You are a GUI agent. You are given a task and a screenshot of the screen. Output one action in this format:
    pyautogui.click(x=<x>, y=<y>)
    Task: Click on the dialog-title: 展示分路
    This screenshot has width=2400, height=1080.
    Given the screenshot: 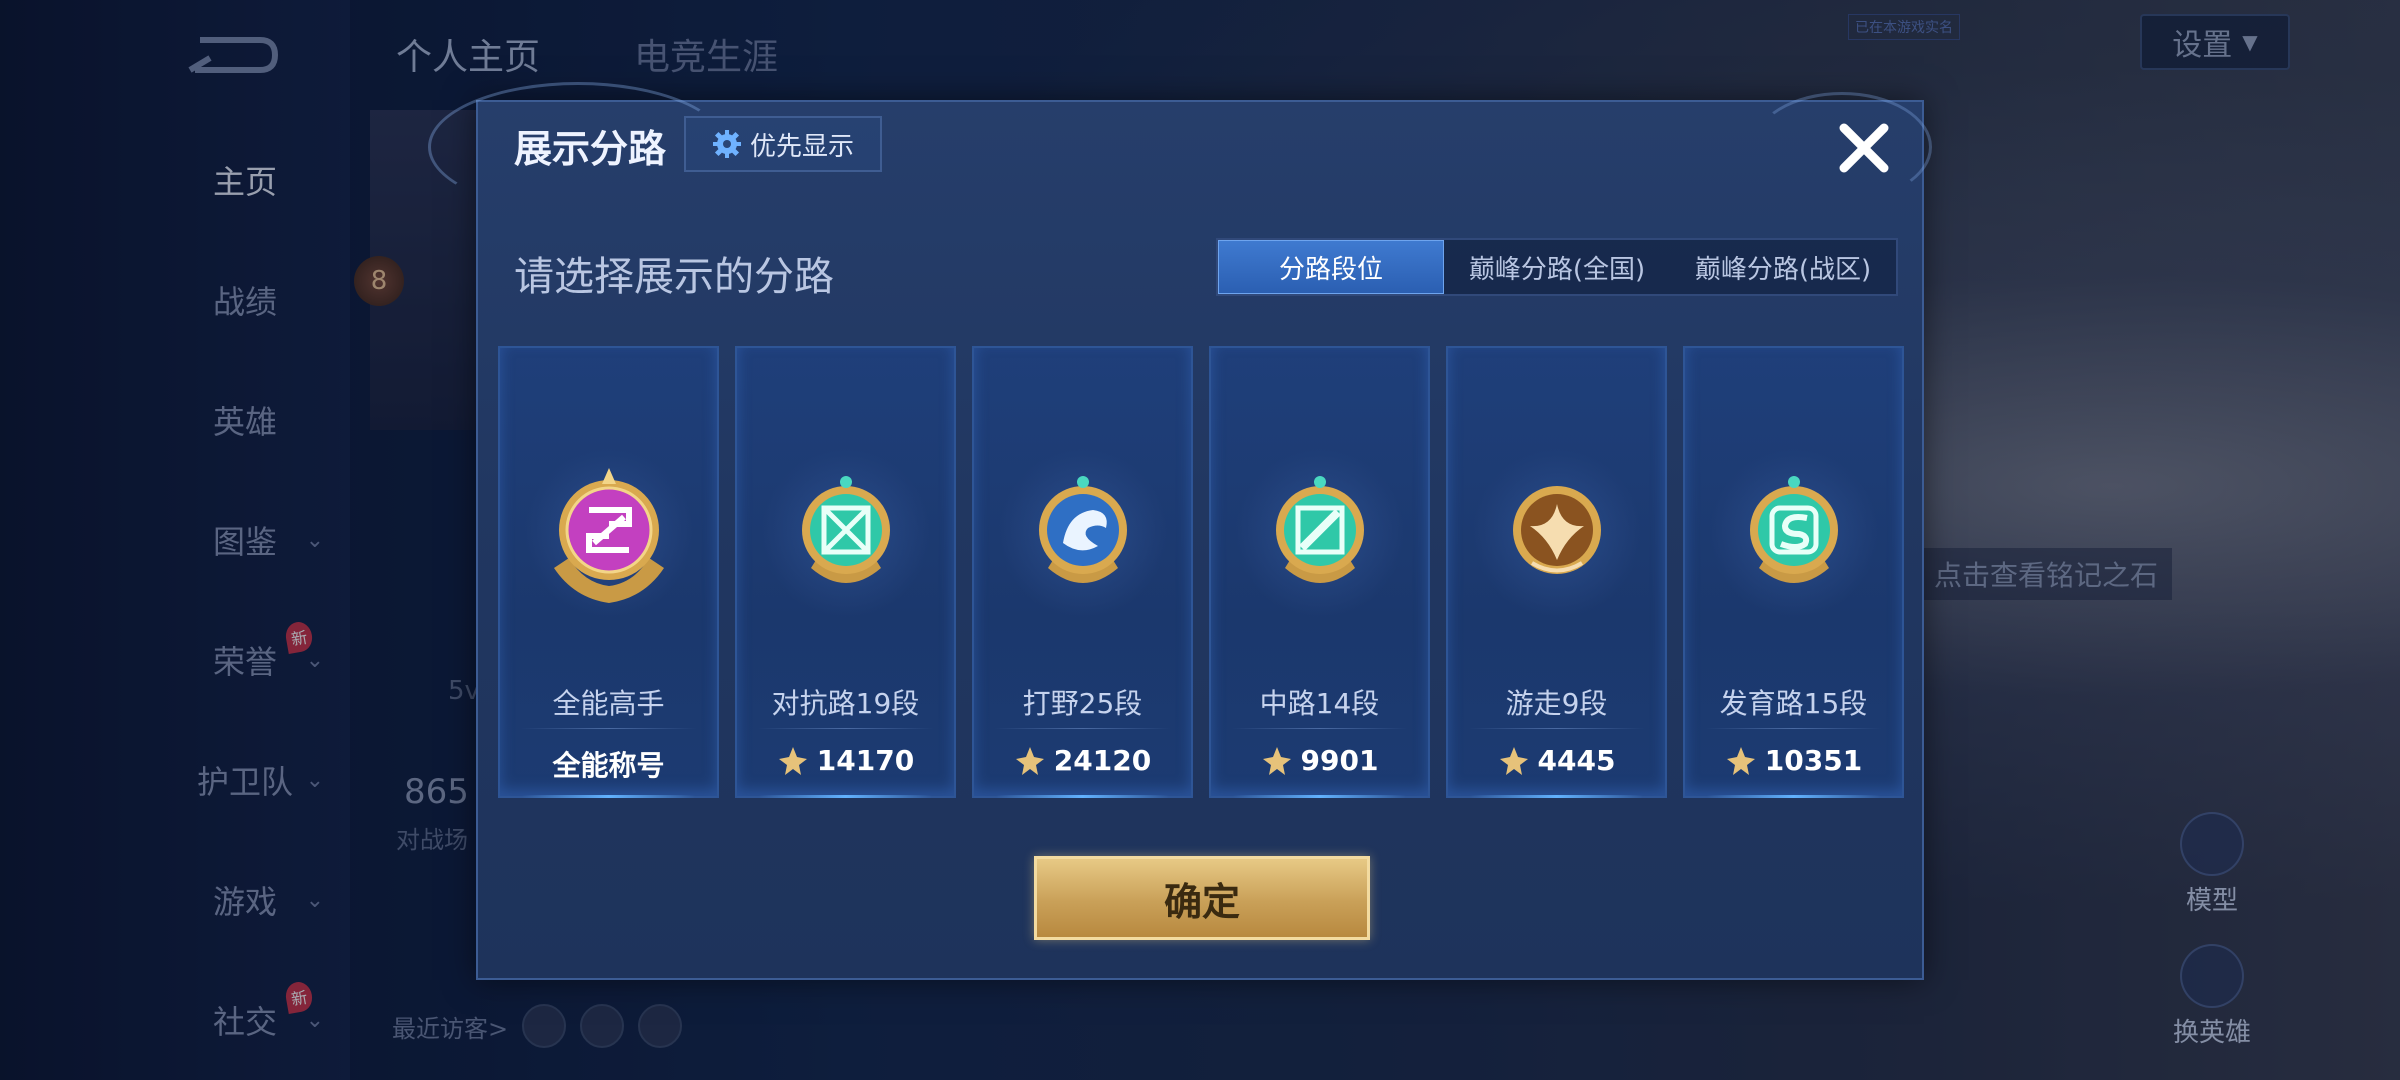 What is the action you would take?
    pyautogui.click(x=590, y=149)
    